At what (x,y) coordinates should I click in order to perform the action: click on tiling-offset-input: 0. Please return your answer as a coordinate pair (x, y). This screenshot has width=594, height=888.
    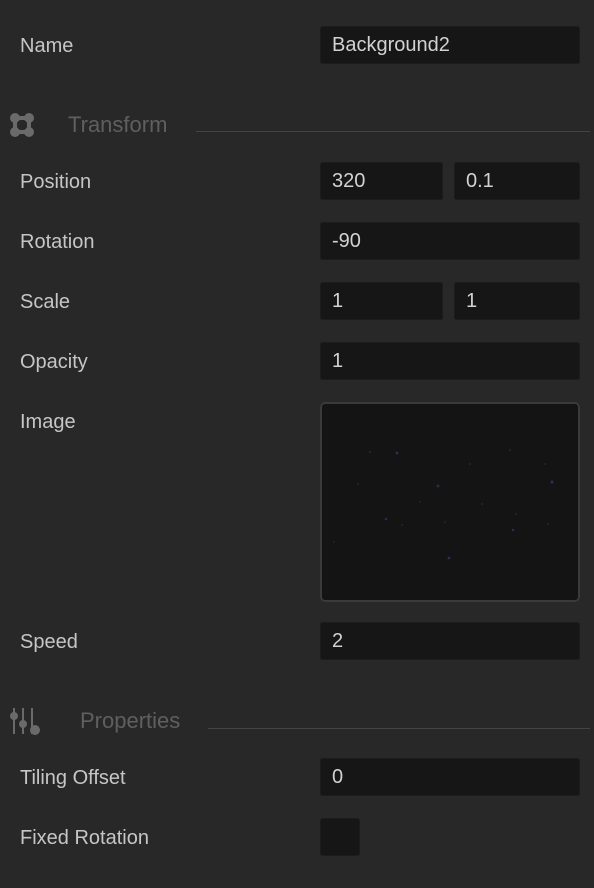
    Looking at the image, I should click on (450, 777).